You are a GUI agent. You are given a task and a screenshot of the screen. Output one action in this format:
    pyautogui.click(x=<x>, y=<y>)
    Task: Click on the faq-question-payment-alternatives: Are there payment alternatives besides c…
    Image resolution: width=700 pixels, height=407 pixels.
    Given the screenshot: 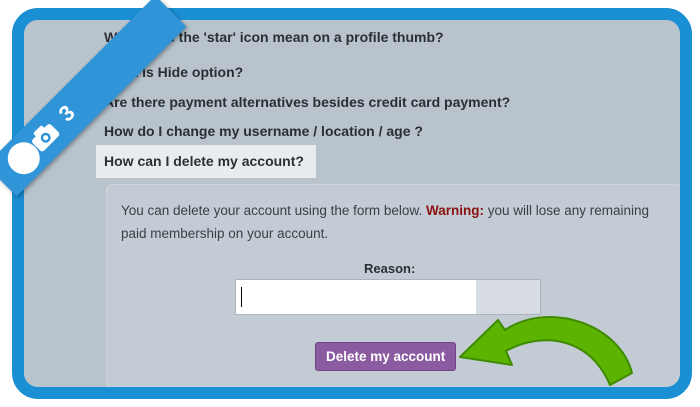 What is the action you would take?
    pyautogui.click(x=307, y=102)
    